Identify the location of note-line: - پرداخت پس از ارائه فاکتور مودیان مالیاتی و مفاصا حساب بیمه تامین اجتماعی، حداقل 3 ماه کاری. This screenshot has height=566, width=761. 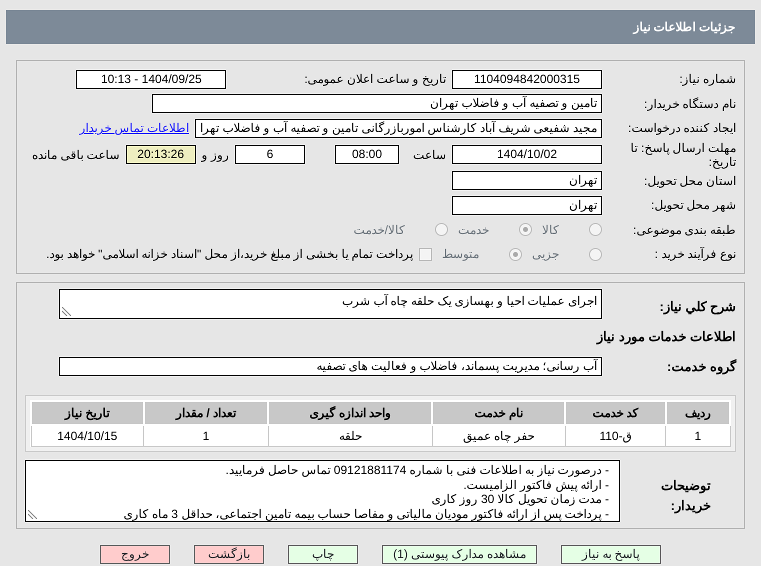
(365, 513).